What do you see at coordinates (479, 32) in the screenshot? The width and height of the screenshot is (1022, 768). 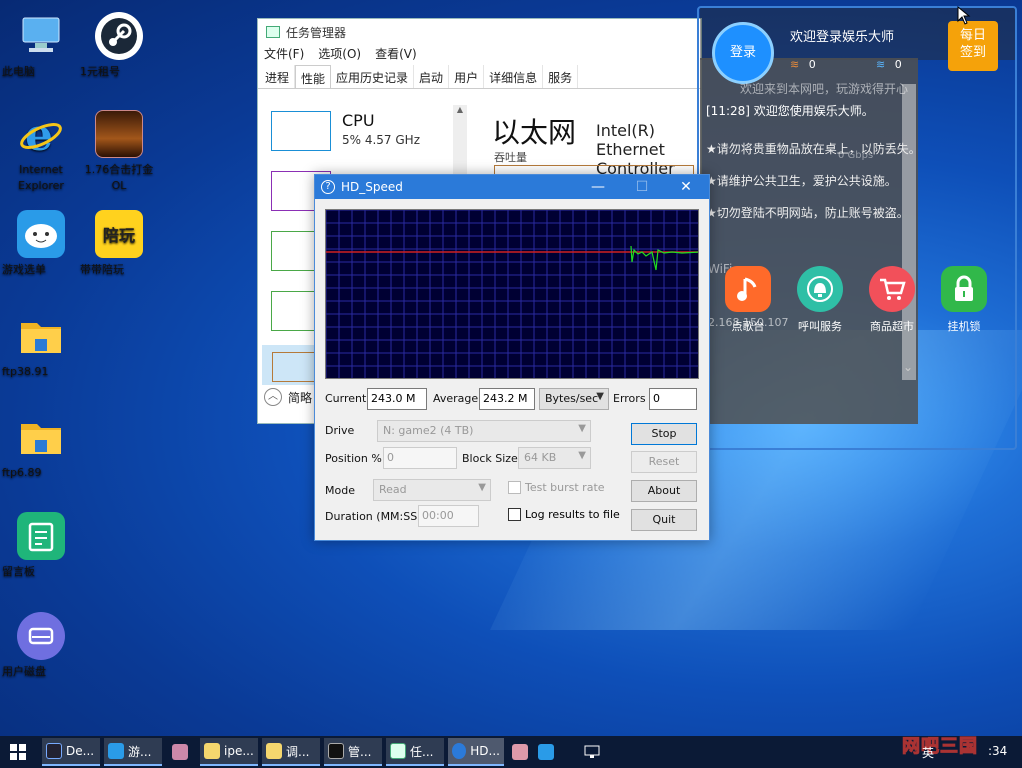 I see `task-manager-titlebar: 任务管理器` at bounding box center [479, 32].